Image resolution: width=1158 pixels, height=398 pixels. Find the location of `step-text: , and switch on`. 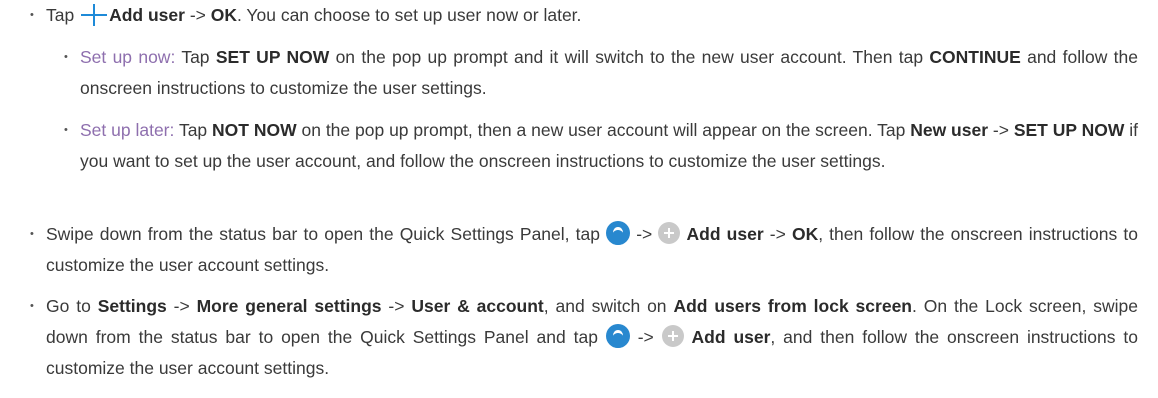

step-text: , and switch on is located at coordinates (605, 306).